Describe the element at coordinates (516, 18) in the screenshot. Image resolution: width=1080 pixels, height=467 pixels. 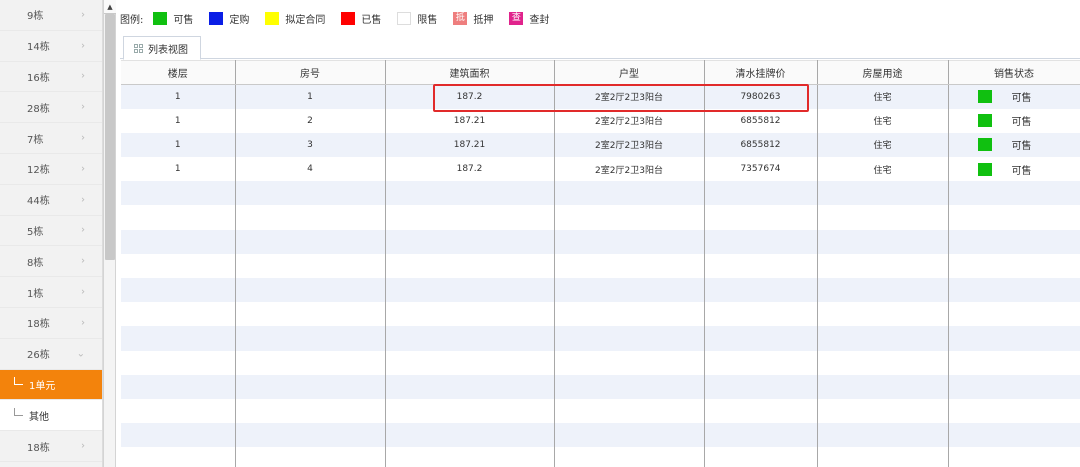
I see `legend-swatch: 查` at that location.